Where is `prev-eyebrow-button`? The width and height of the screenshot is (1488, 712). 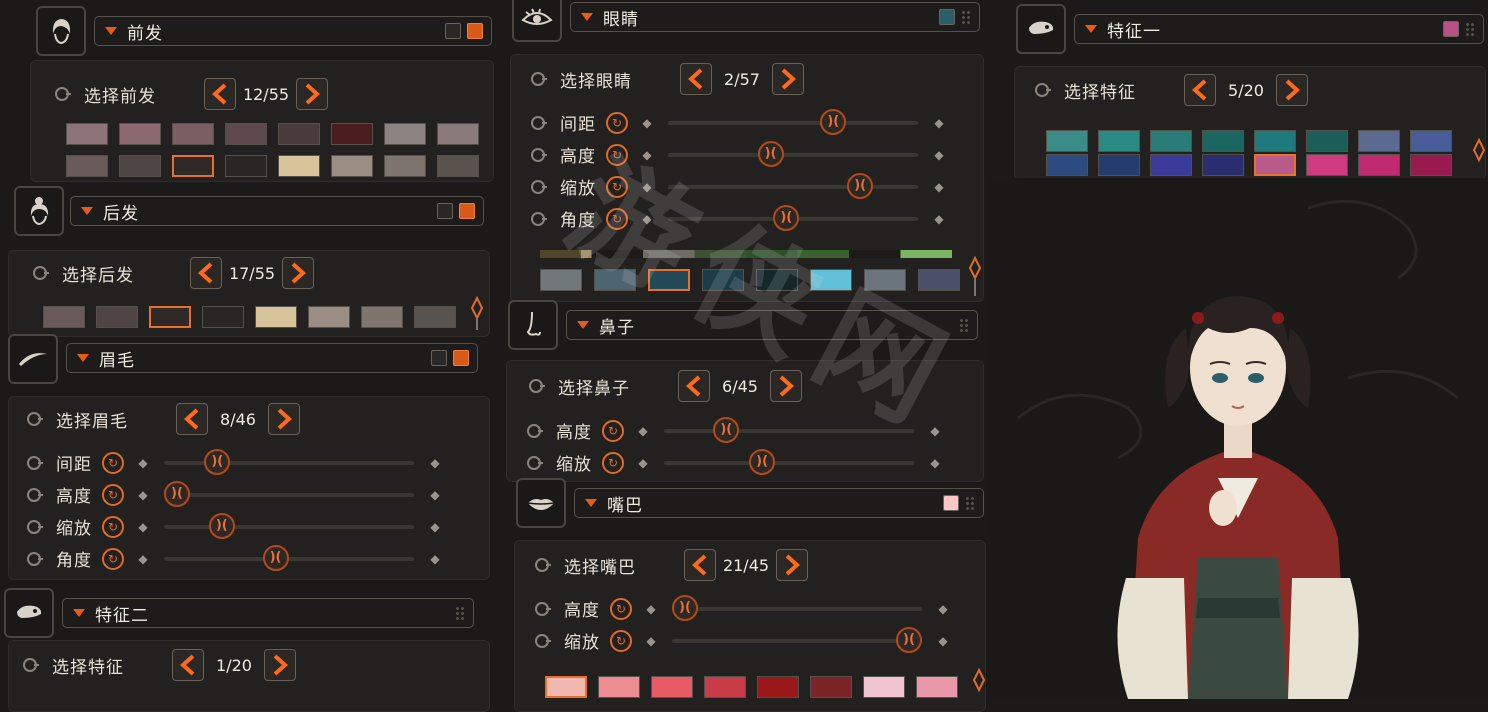
prev-eyebrow-button is located at coordinates (192, 419).